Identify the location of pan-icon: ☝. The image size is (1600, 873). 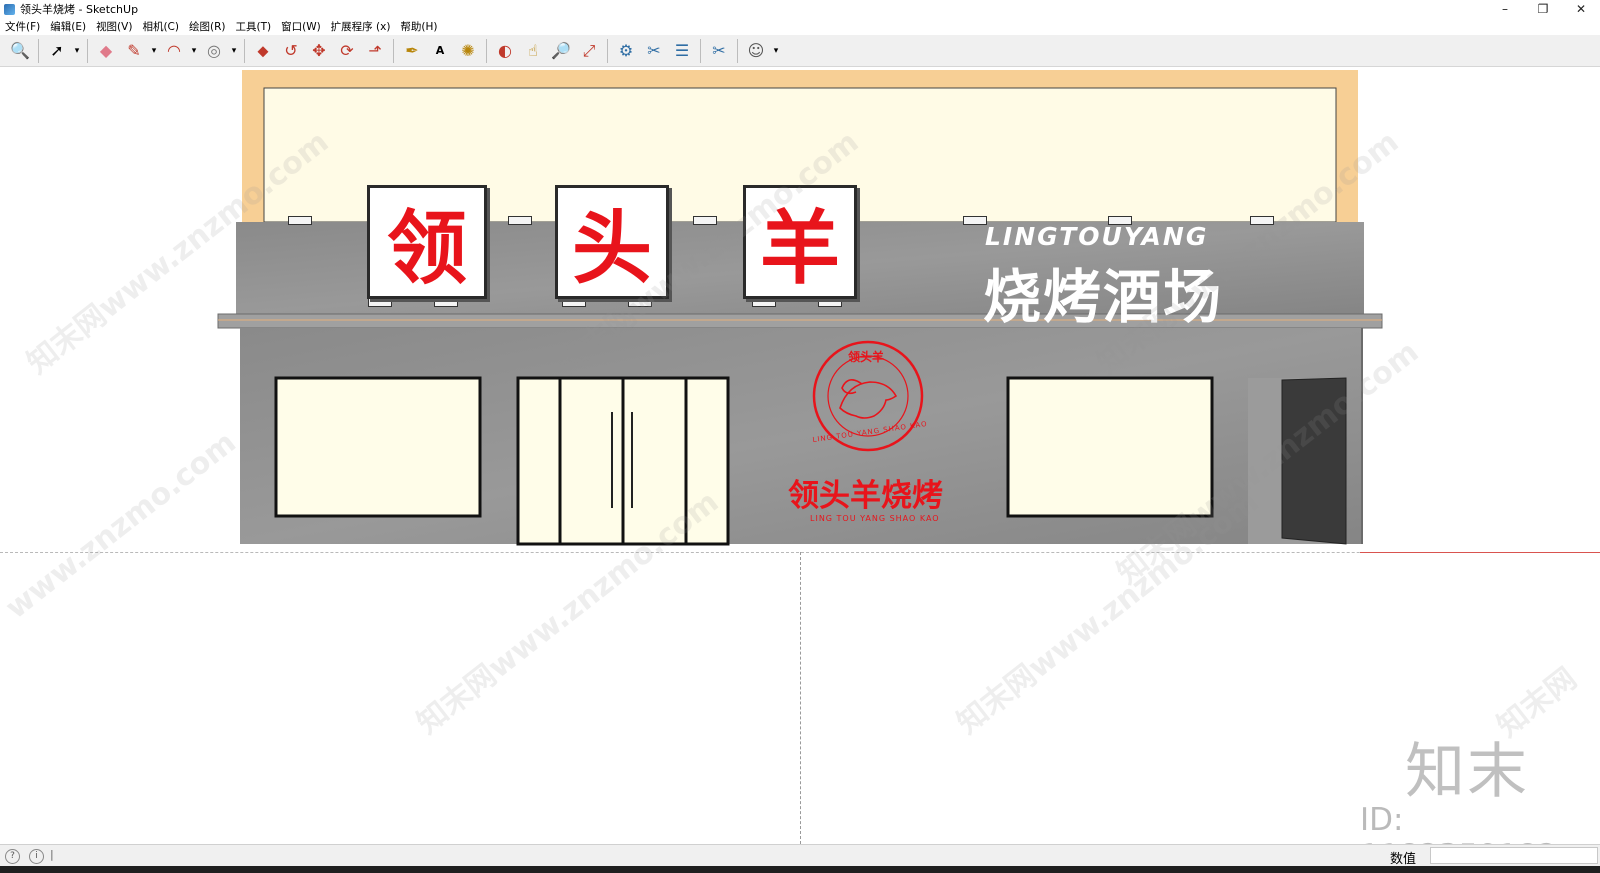
(533, 51).